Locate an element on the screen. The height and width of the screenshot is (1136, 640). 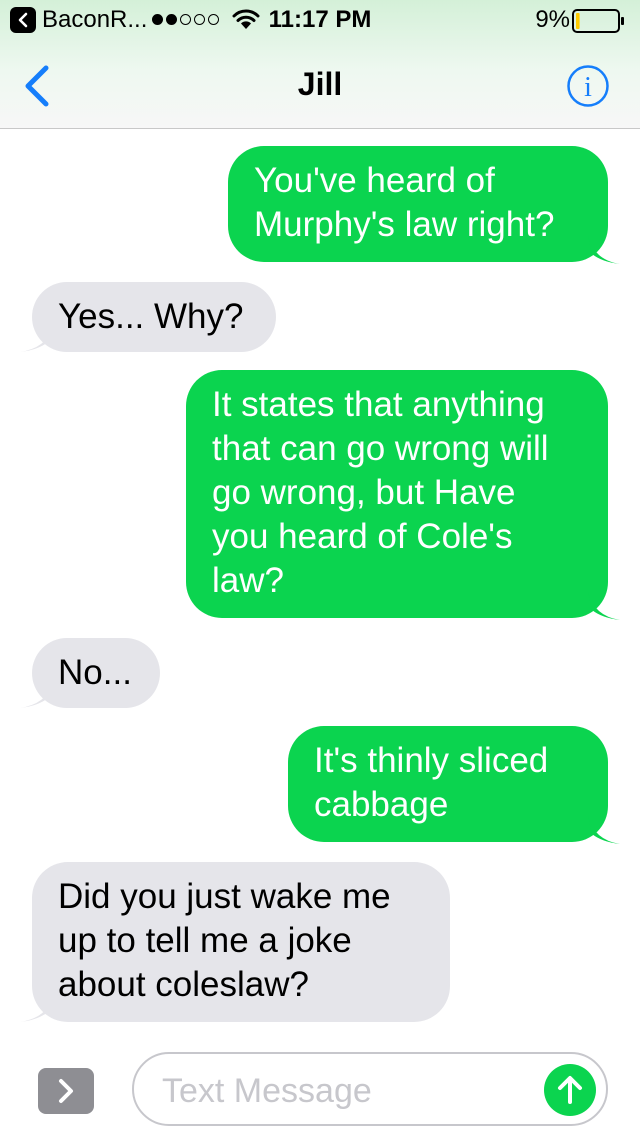
message-input is located at coordinates (352, 1091).